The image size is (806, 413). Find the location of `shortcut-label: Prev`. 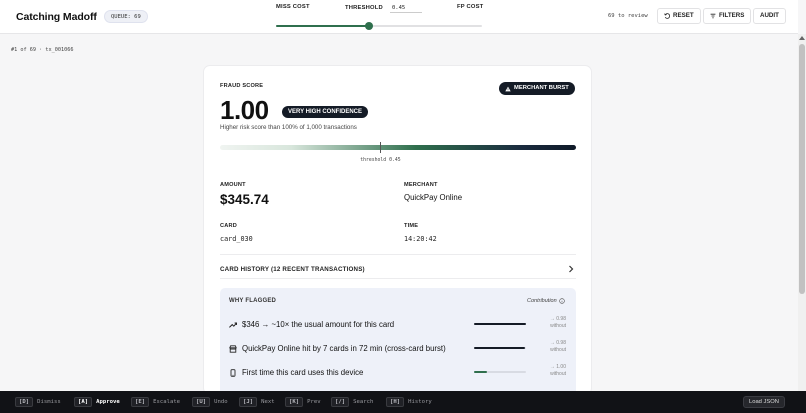

shortcut-label: Prev is located at coordinates (314, 402).